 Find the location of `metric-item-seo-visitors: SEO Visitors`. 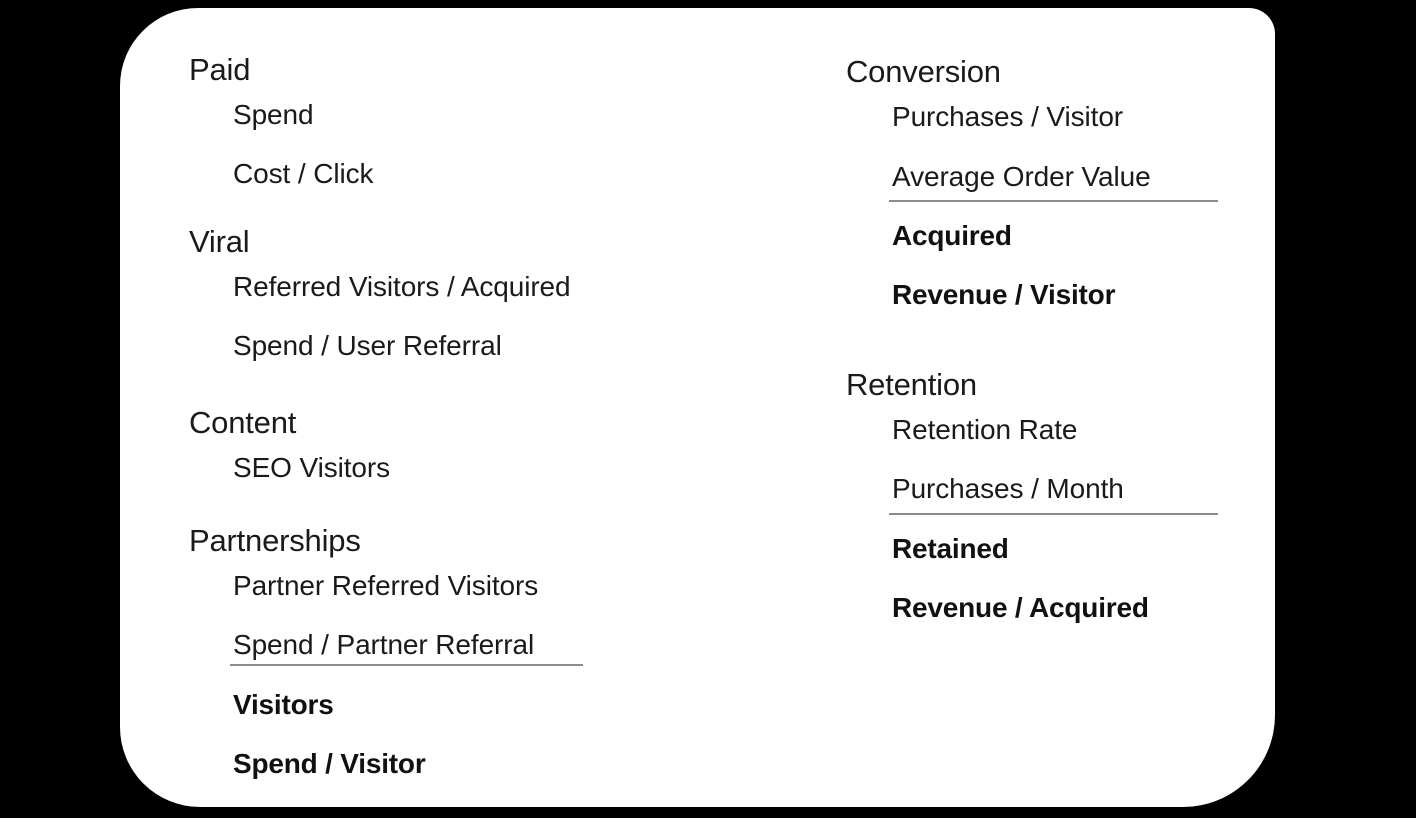

metric-item-seo-visitors: SEO Visitors is located at coordinates (311, 467).